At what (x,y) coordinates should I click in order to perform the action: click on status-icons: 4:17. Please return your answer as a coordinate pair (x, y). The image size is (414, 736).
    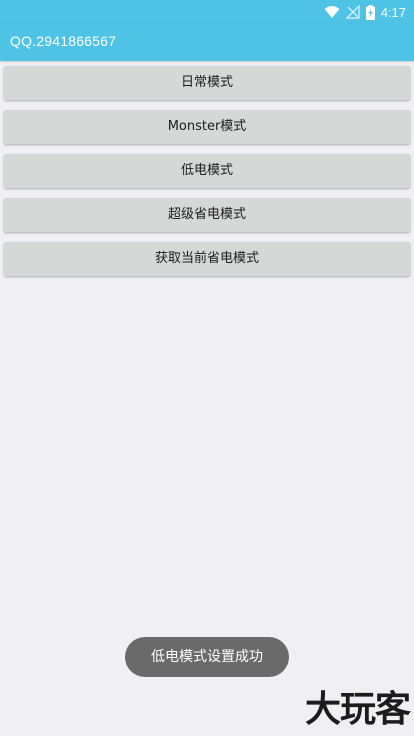
    Looking at the image, I should click on (365, 12).